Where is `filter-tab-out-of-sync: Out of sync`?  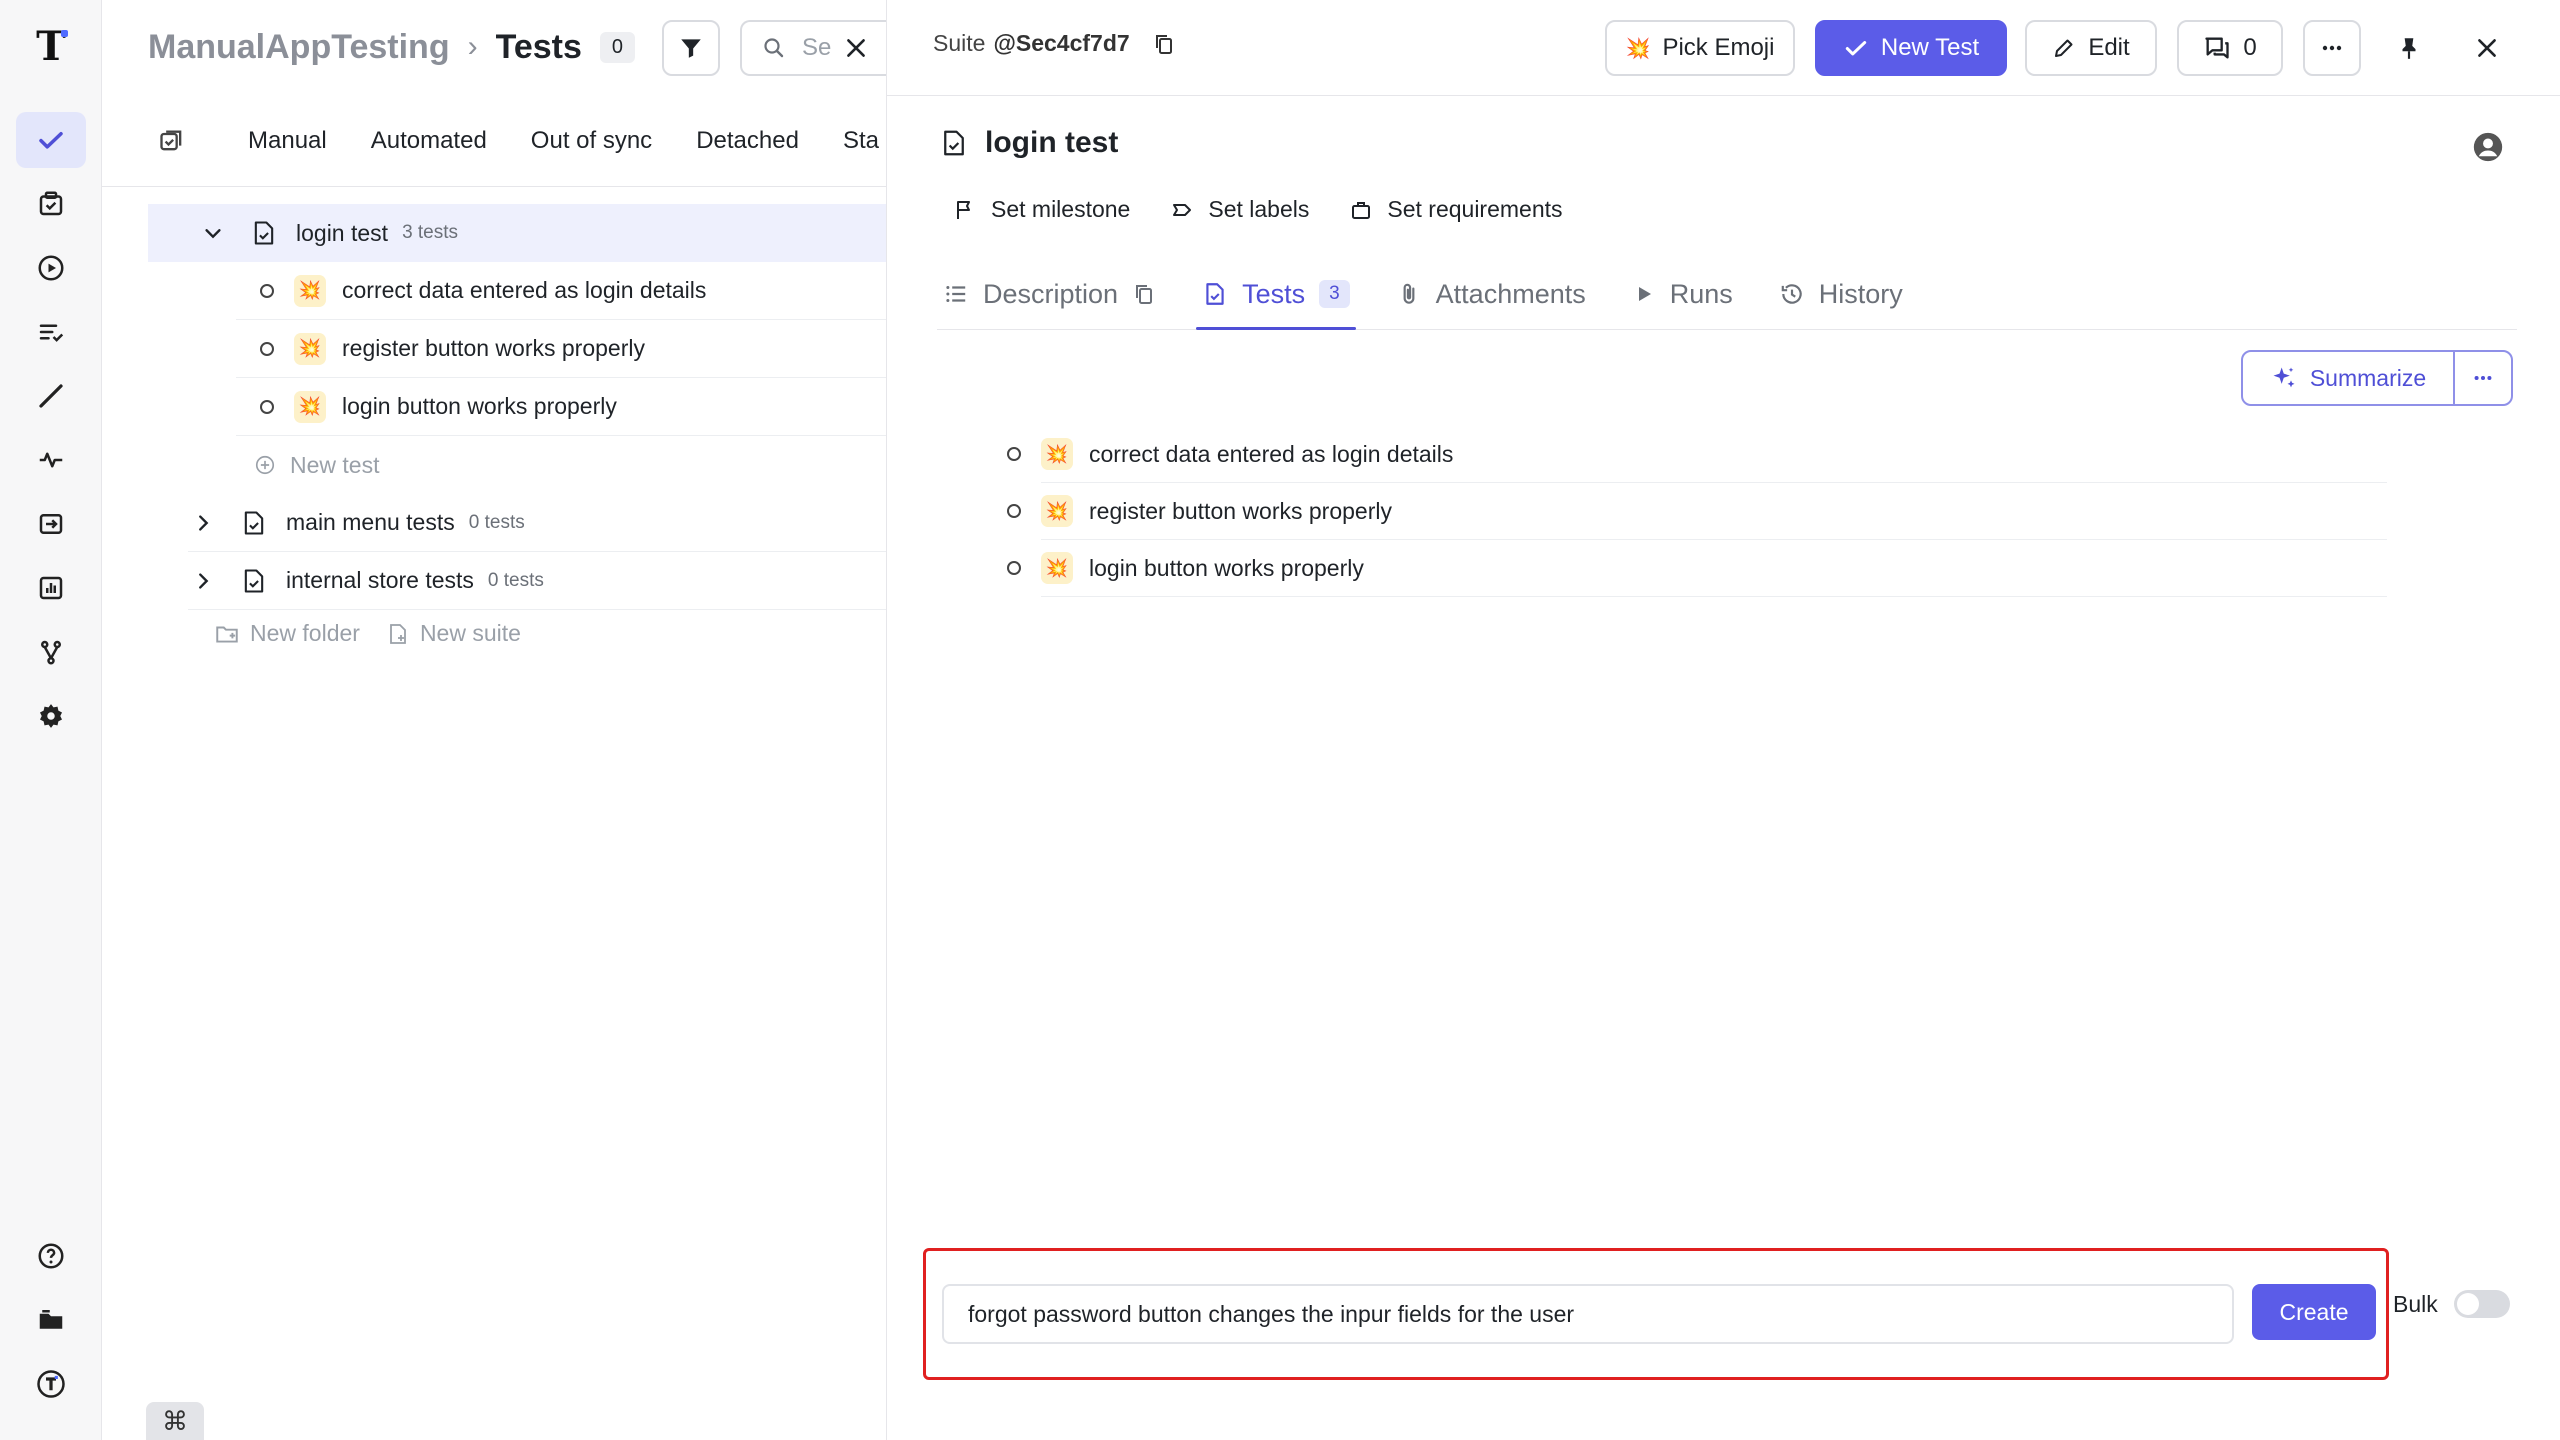
filter-tab-out-of-sync: Out of sync is located at coordinates (591, 141).